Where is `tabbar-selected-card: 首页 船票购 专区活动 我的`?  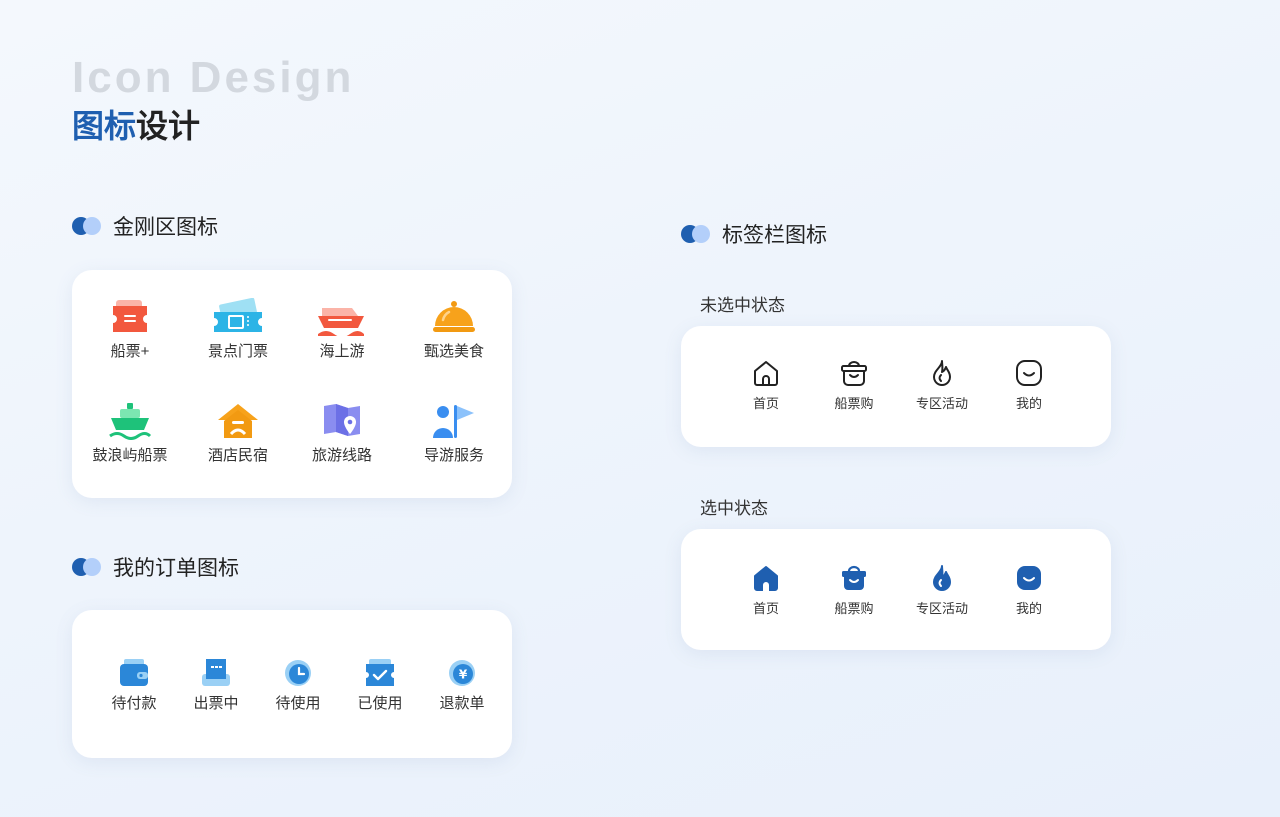
tabbar-selected-card: 首页 船票购 专区活动 我的 is located at coordinates (896, 589).